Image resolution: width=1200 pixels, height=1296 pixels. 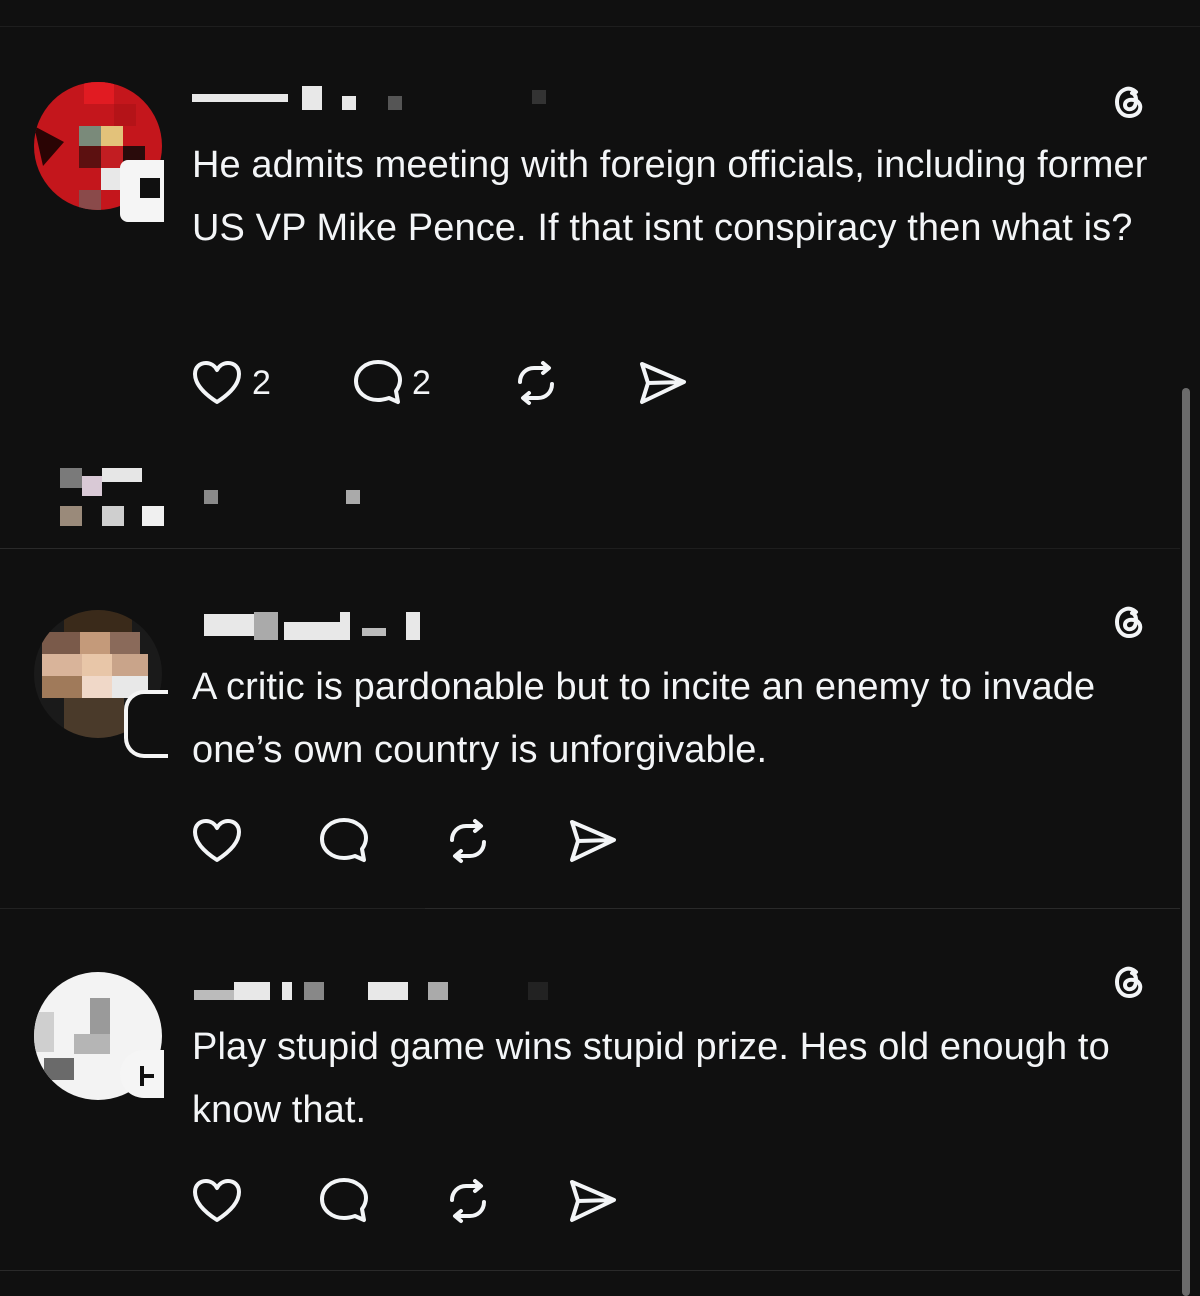 What do you see at coordinates (1186, 842) in the screenshot?
I see `scrollbar` at bounding box center [1186, 842].